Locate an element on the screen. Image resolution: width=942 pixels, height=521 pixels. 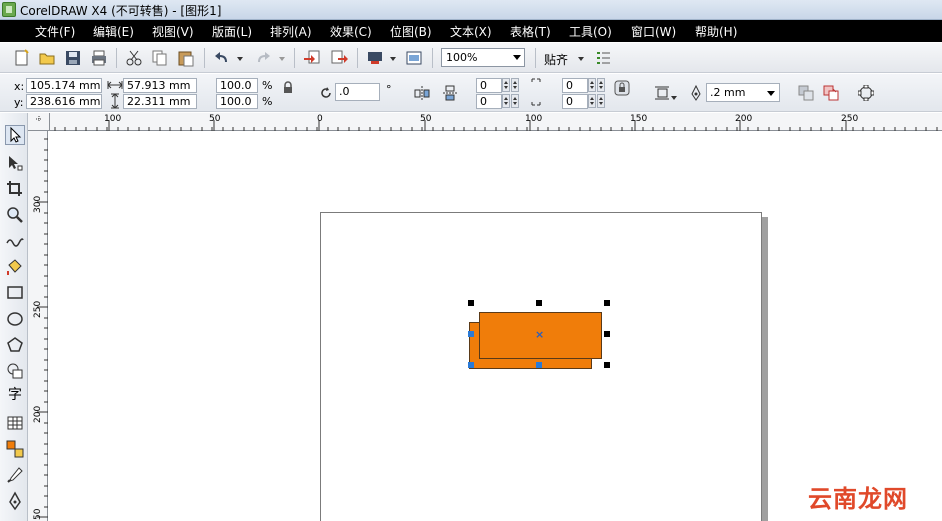
width-field: 57.913 mm is located at coordinates (160, 85).